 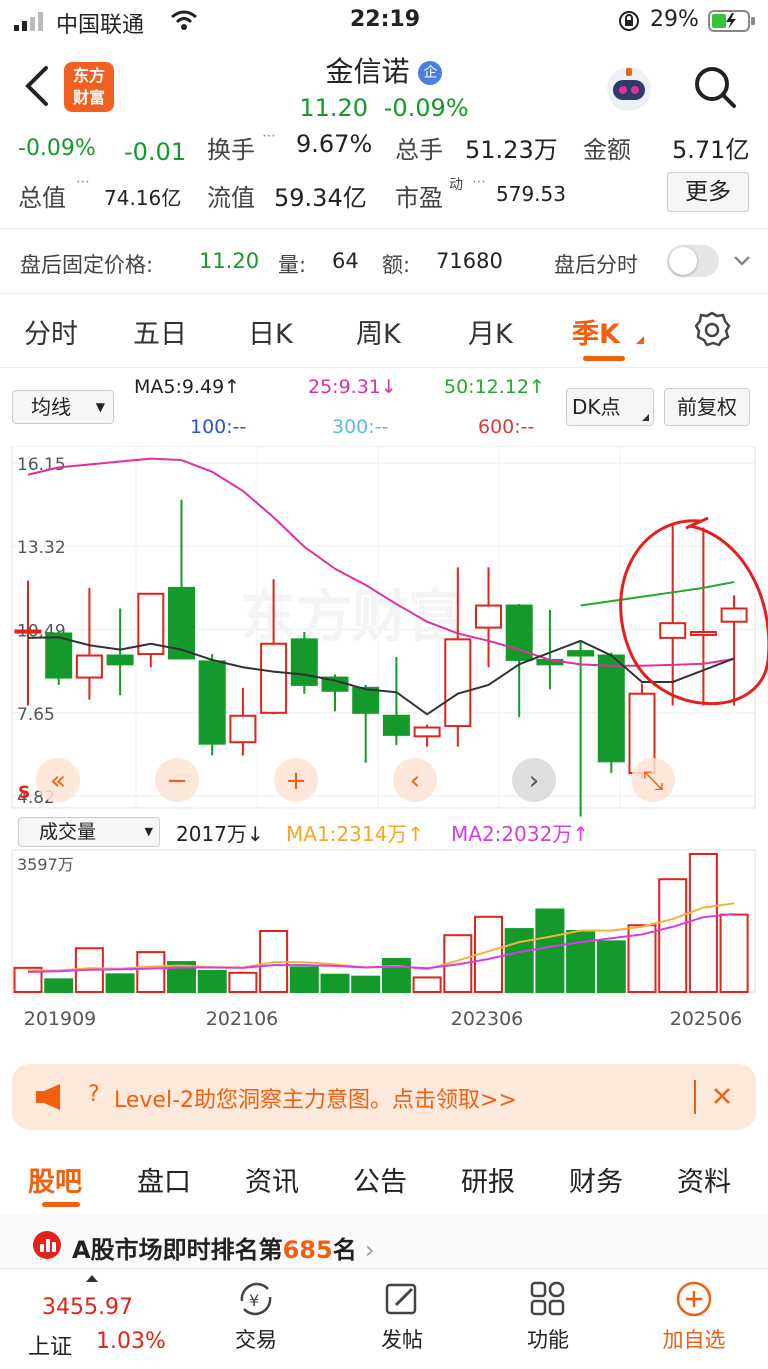 I want to click on carrier-label: 中国联通, so click(x=100, y=25).